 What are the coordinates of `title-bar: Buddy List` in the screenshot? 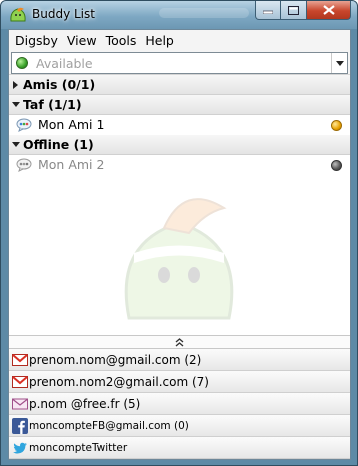 It's located at (179, 15).